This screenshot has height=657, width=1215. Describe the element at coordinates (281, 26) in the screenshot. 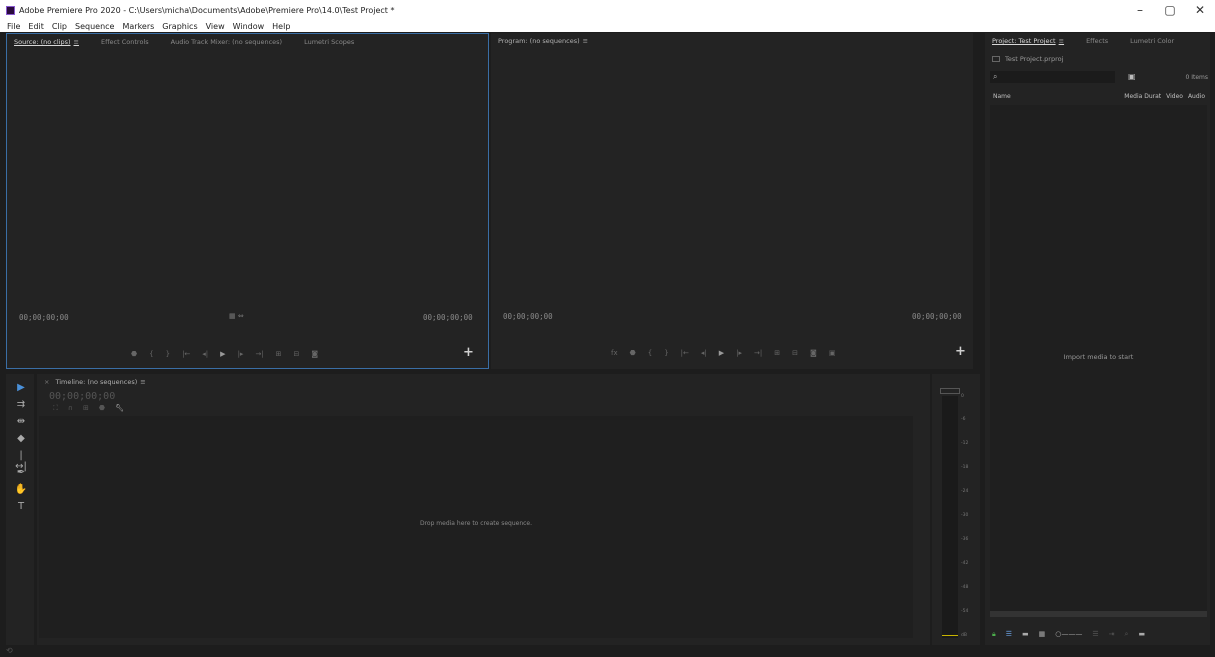

I see `menu-help: Help` at that location.